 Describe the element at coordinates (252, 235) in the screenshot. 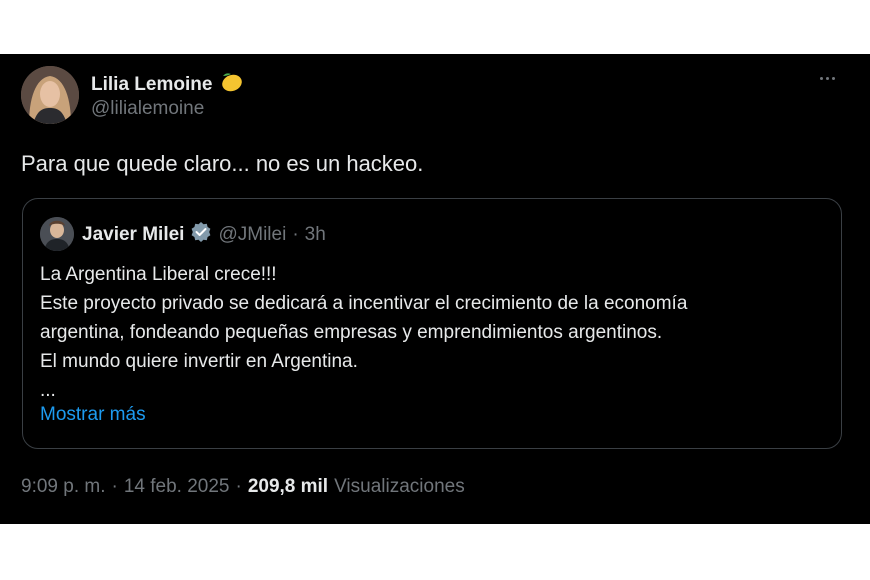

I see `quoted-handle: @JMilei` at that location.